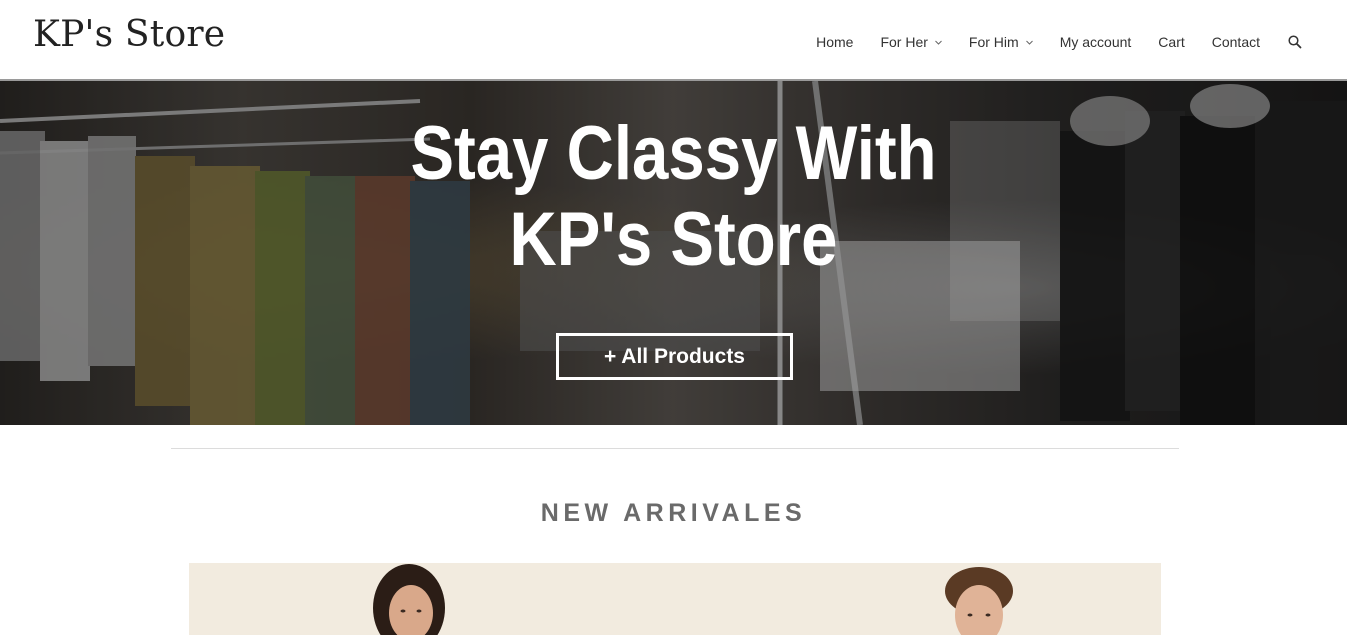 This screenshot has height=635, width=1347. I want to click on section-divider, so click(675, 448).